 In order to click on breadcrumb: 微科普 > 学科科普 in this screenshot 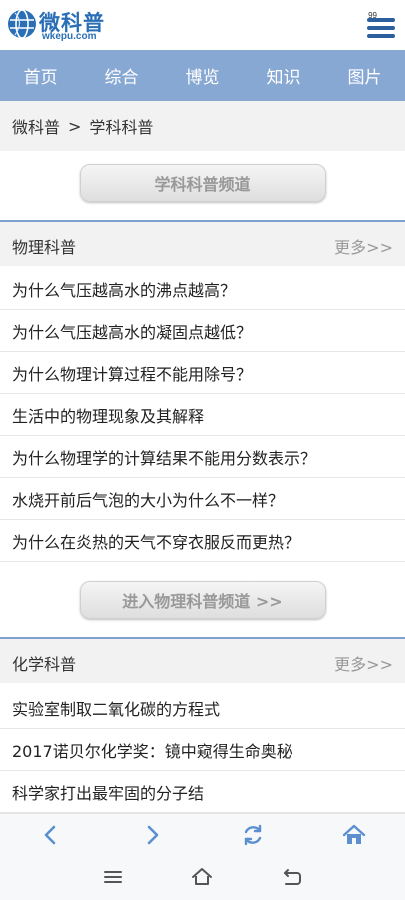, I will do `click(202, 126)`.